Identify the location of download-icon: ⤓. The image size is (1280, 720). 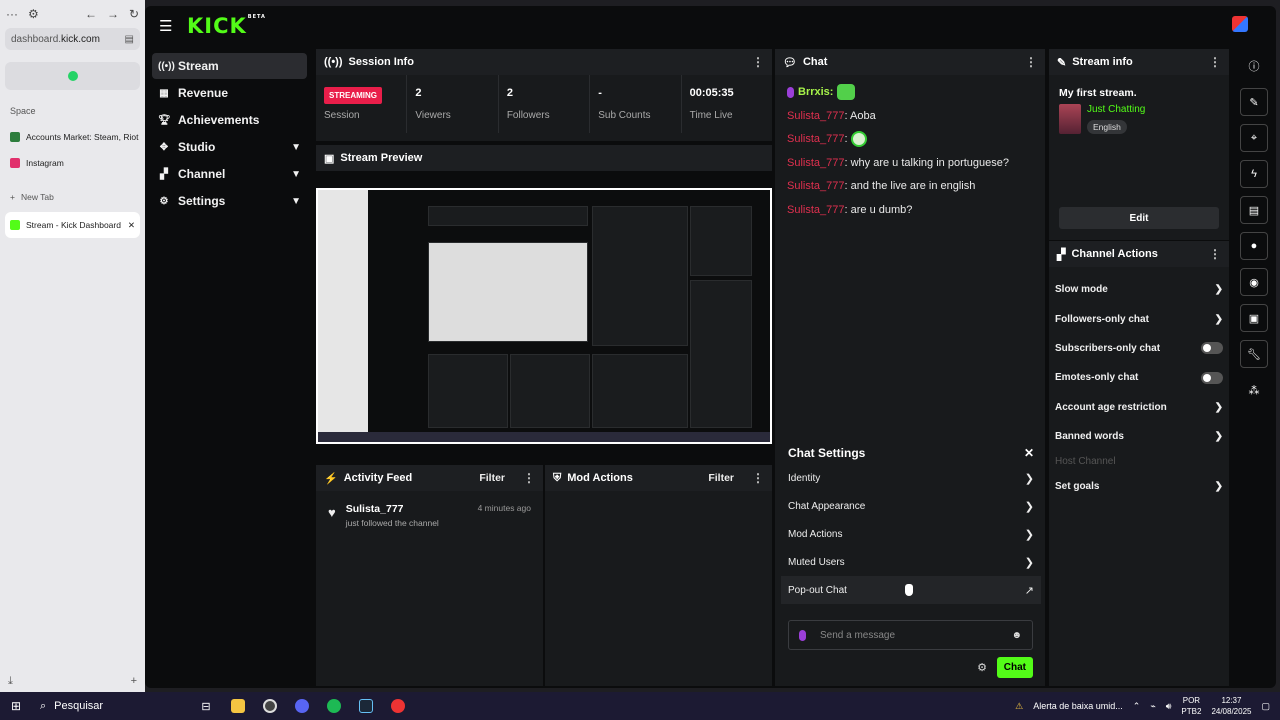
(10, 681).